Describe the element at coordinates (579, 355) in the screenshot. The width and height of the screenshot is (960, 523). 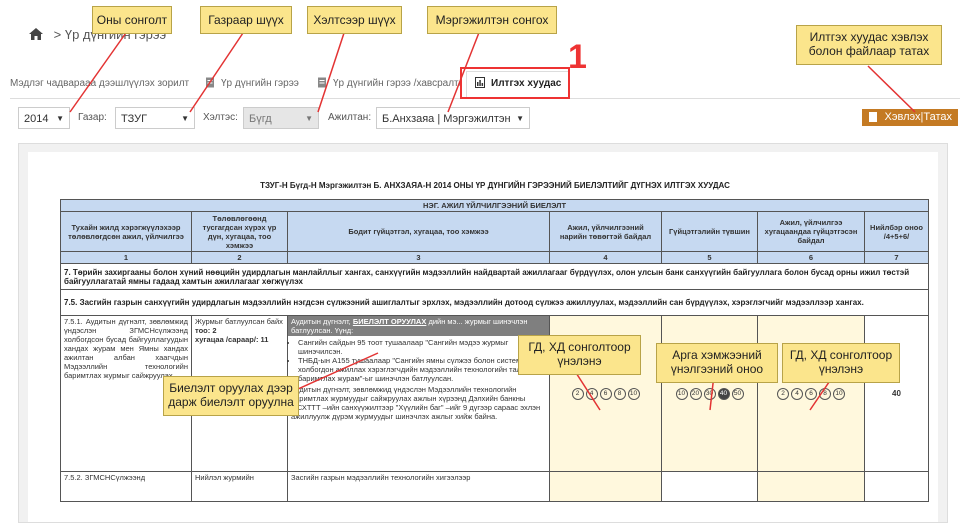
I see `callout-complexity: ГД, ХД сонголтоор үнэлэнэ` at that location.